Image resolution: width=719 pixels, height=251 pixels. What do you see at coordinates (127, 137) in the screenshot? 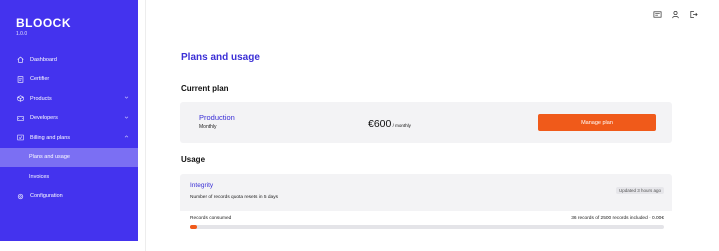
I see `chevron-up-icon` at bounding box center [127, 137].